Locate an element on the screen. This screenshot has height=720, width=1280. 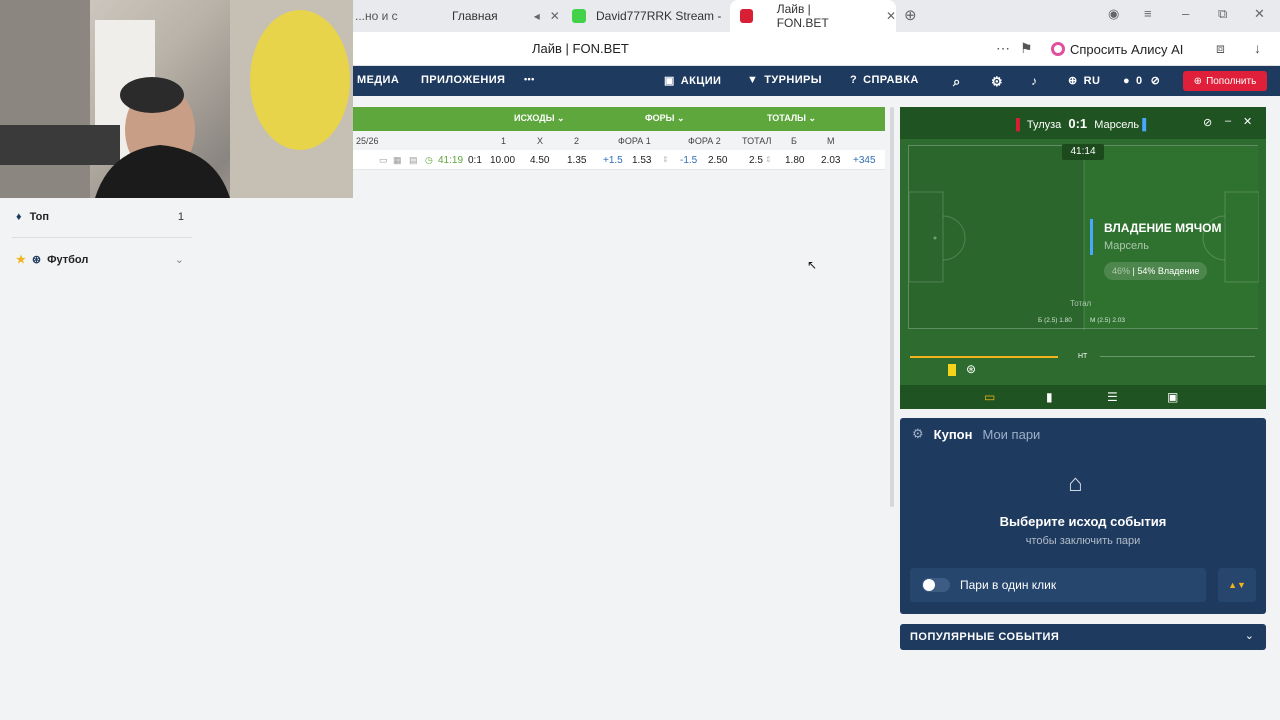
star-icon: ★ is located at coordinates (21, 259).